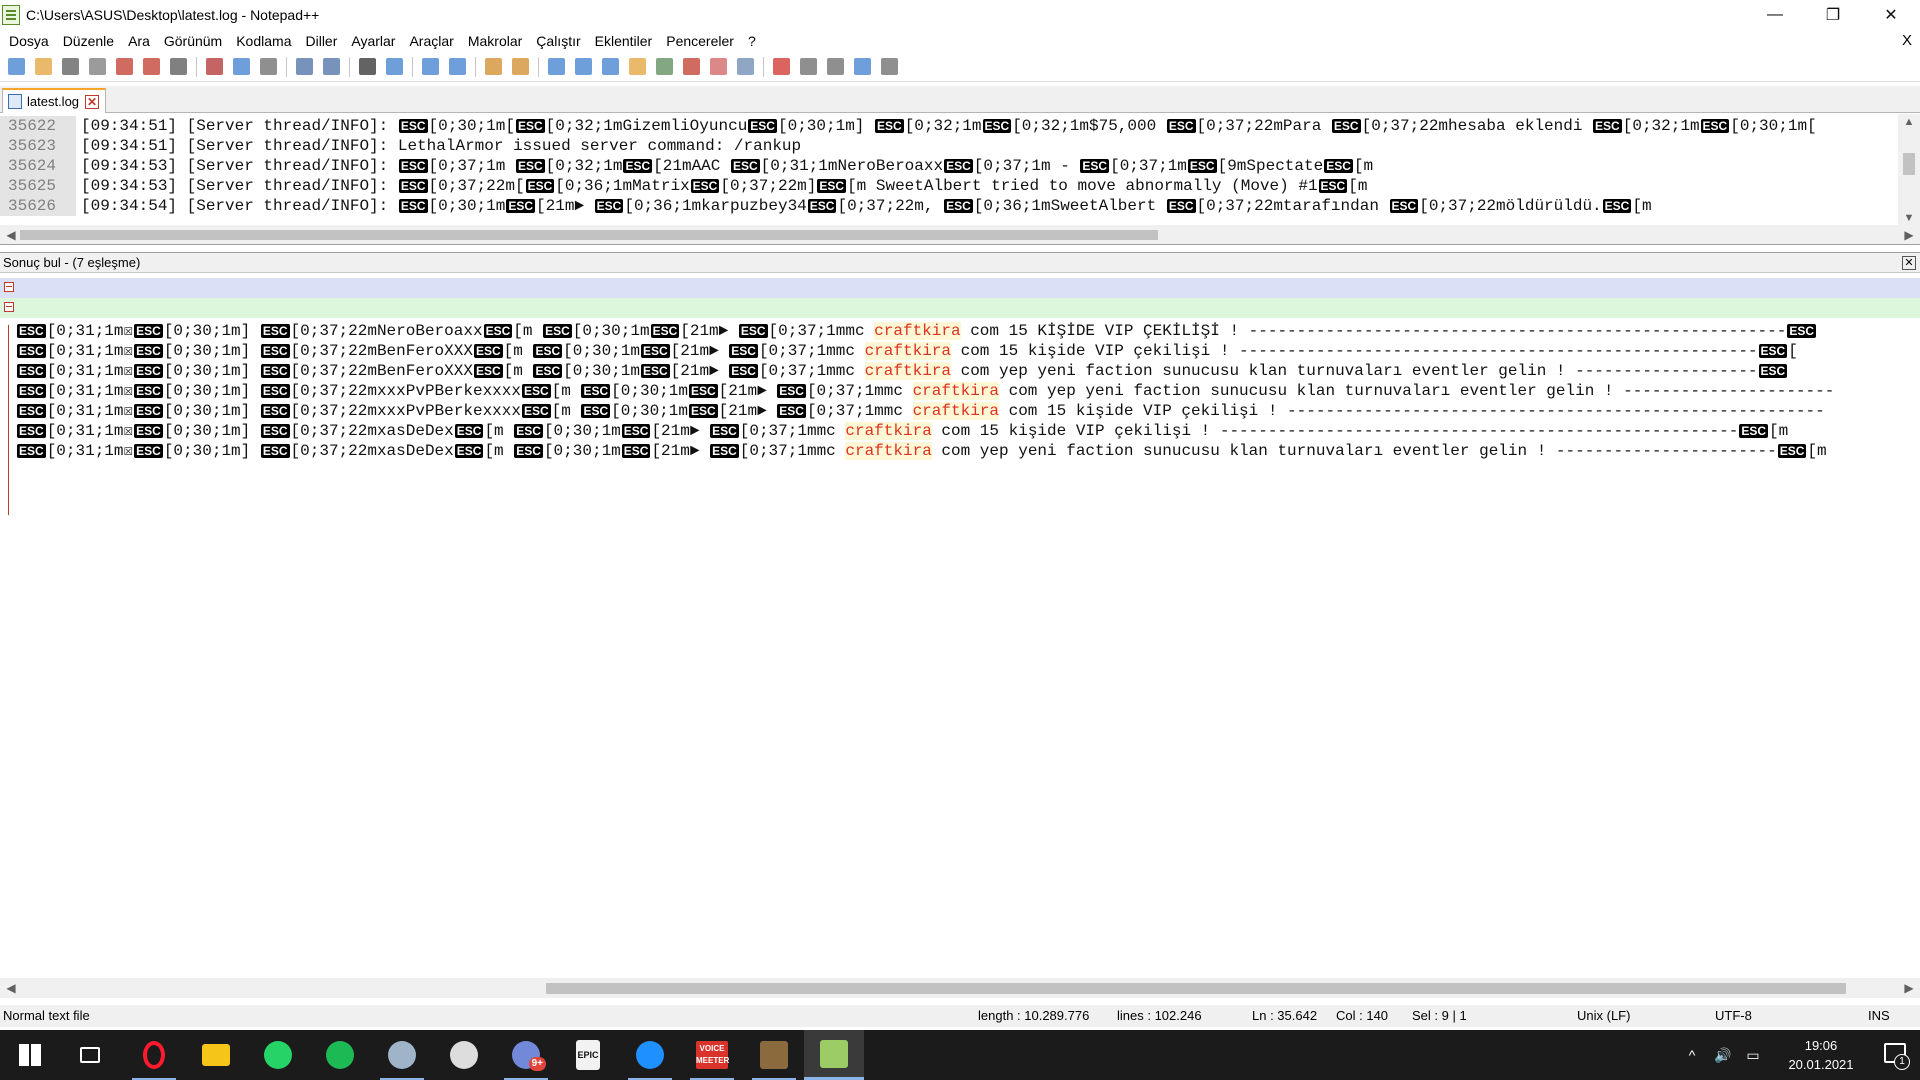 Image resolution: width=1920 pixels, height=1080 pixels. What do you see at coordinates (889, 67) in the screenshot?
I see `save-macro-button` at bounding box center [889, 67].